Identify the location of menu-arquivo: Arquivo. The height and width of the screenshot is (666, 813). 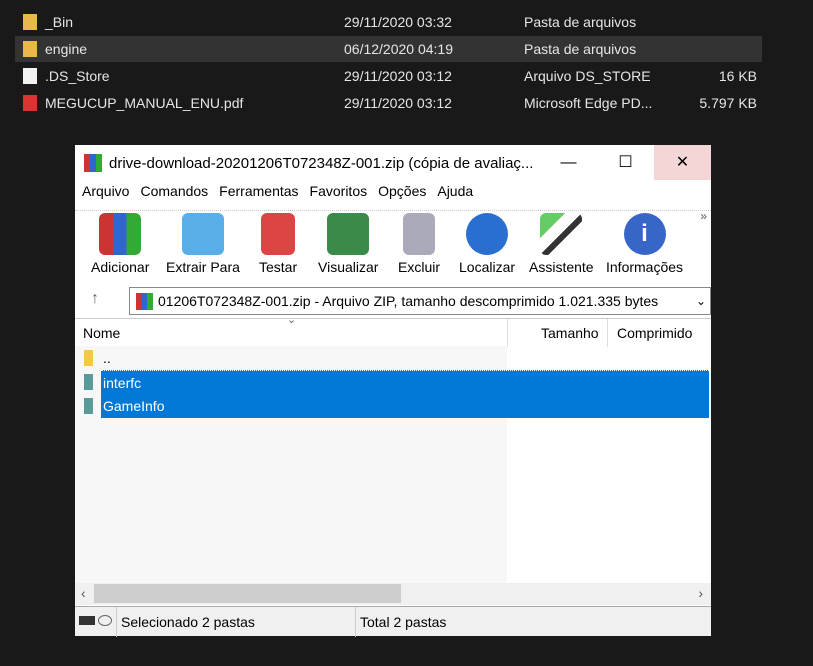
(105, 191).